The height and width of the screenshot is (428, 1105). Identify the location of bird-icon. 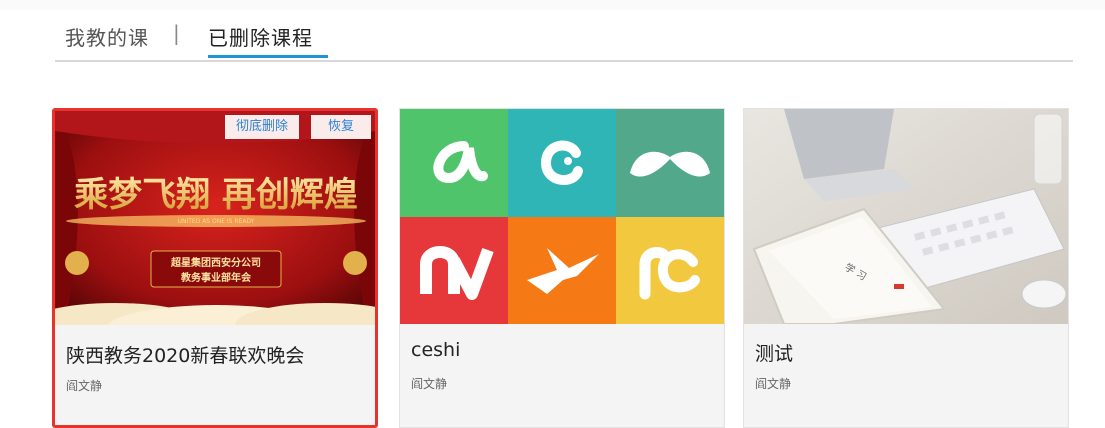
(561, 270).